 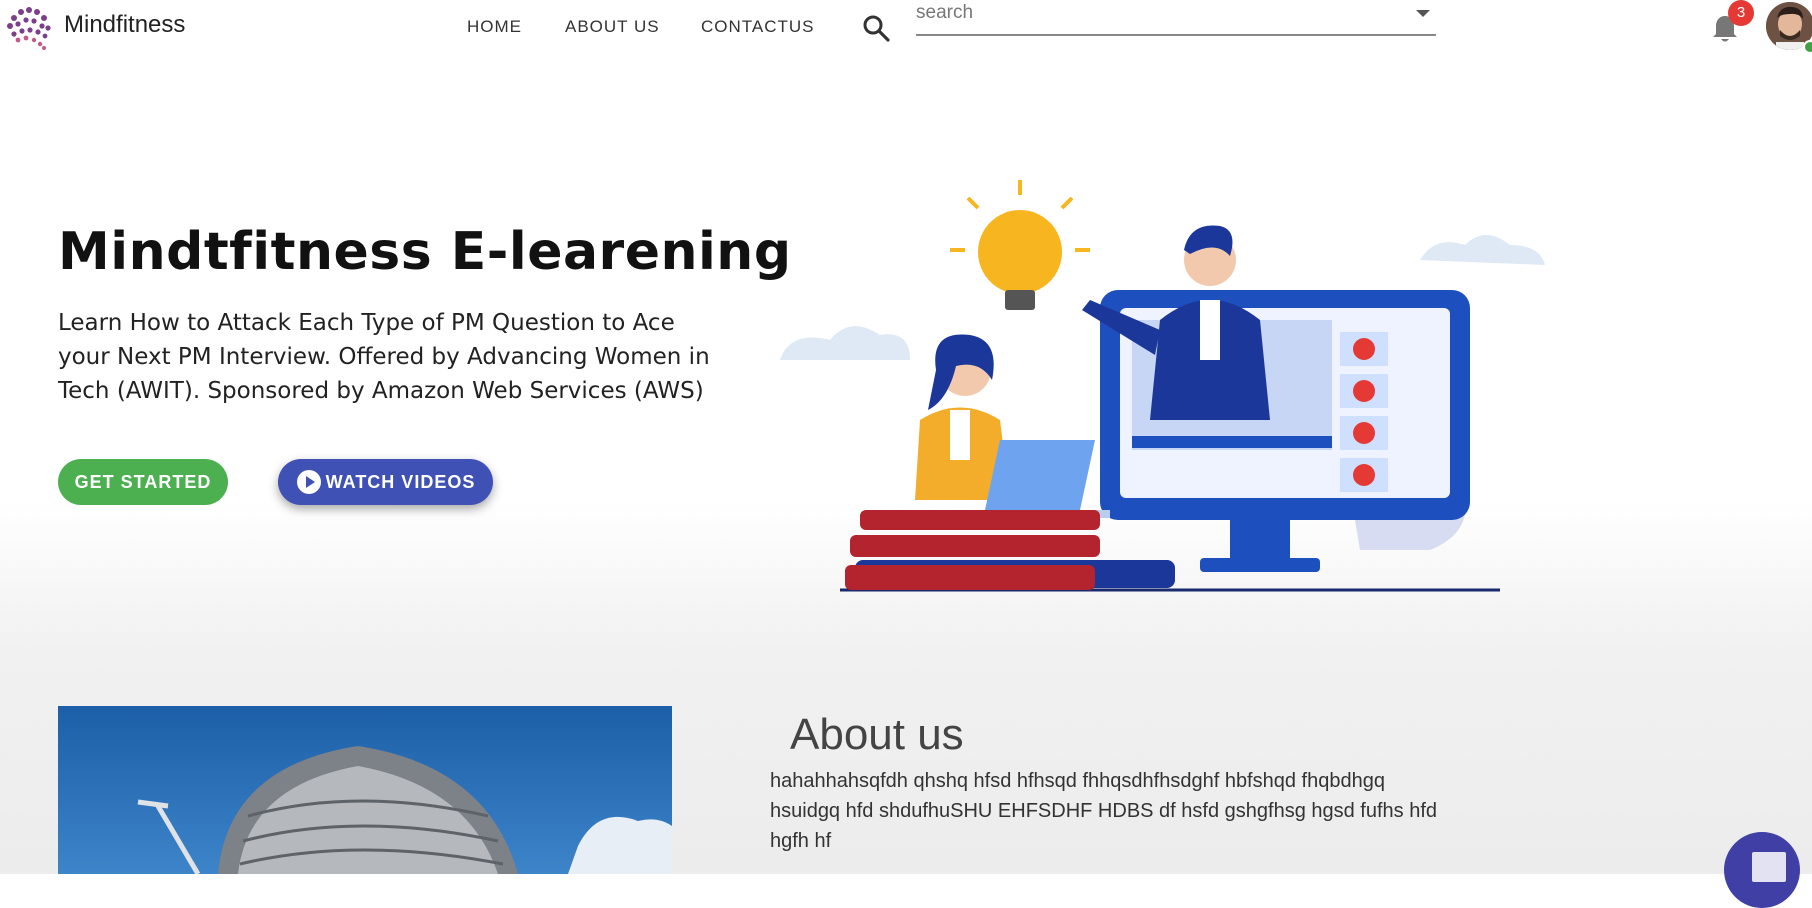 I want to click on watch-videos-label: WATCH VIDEOS, so click(x=400, y=481).